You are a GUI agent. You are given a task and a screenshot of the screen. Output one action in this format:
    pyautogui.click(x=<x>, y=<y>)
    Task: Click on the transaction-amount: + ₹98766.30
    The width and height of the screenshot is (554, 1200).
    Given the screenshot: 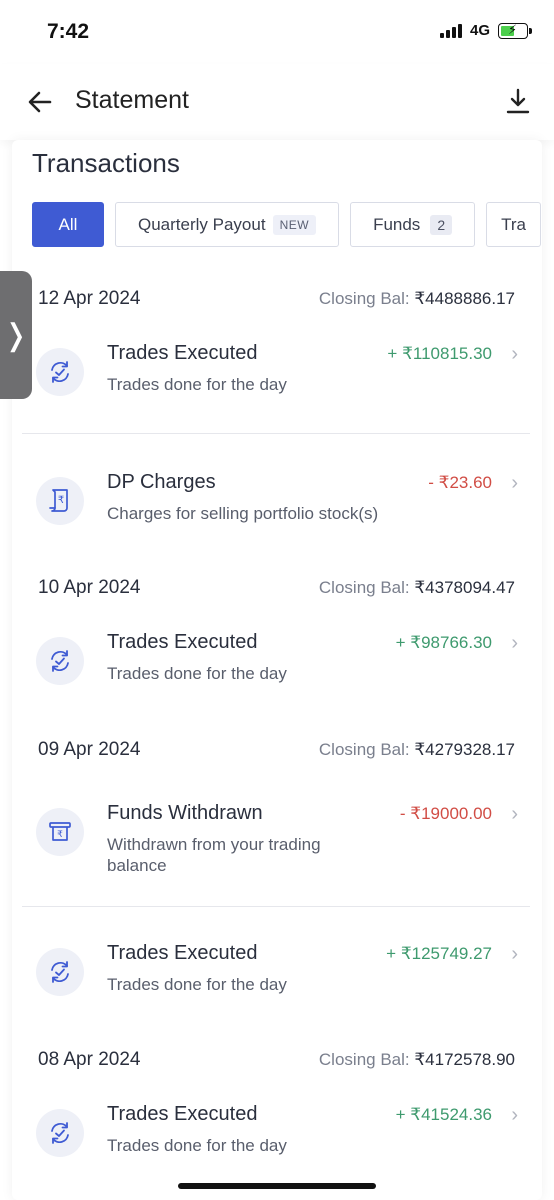 What is the action you would take?
    pyautogui.click(x=443, y=642)
    